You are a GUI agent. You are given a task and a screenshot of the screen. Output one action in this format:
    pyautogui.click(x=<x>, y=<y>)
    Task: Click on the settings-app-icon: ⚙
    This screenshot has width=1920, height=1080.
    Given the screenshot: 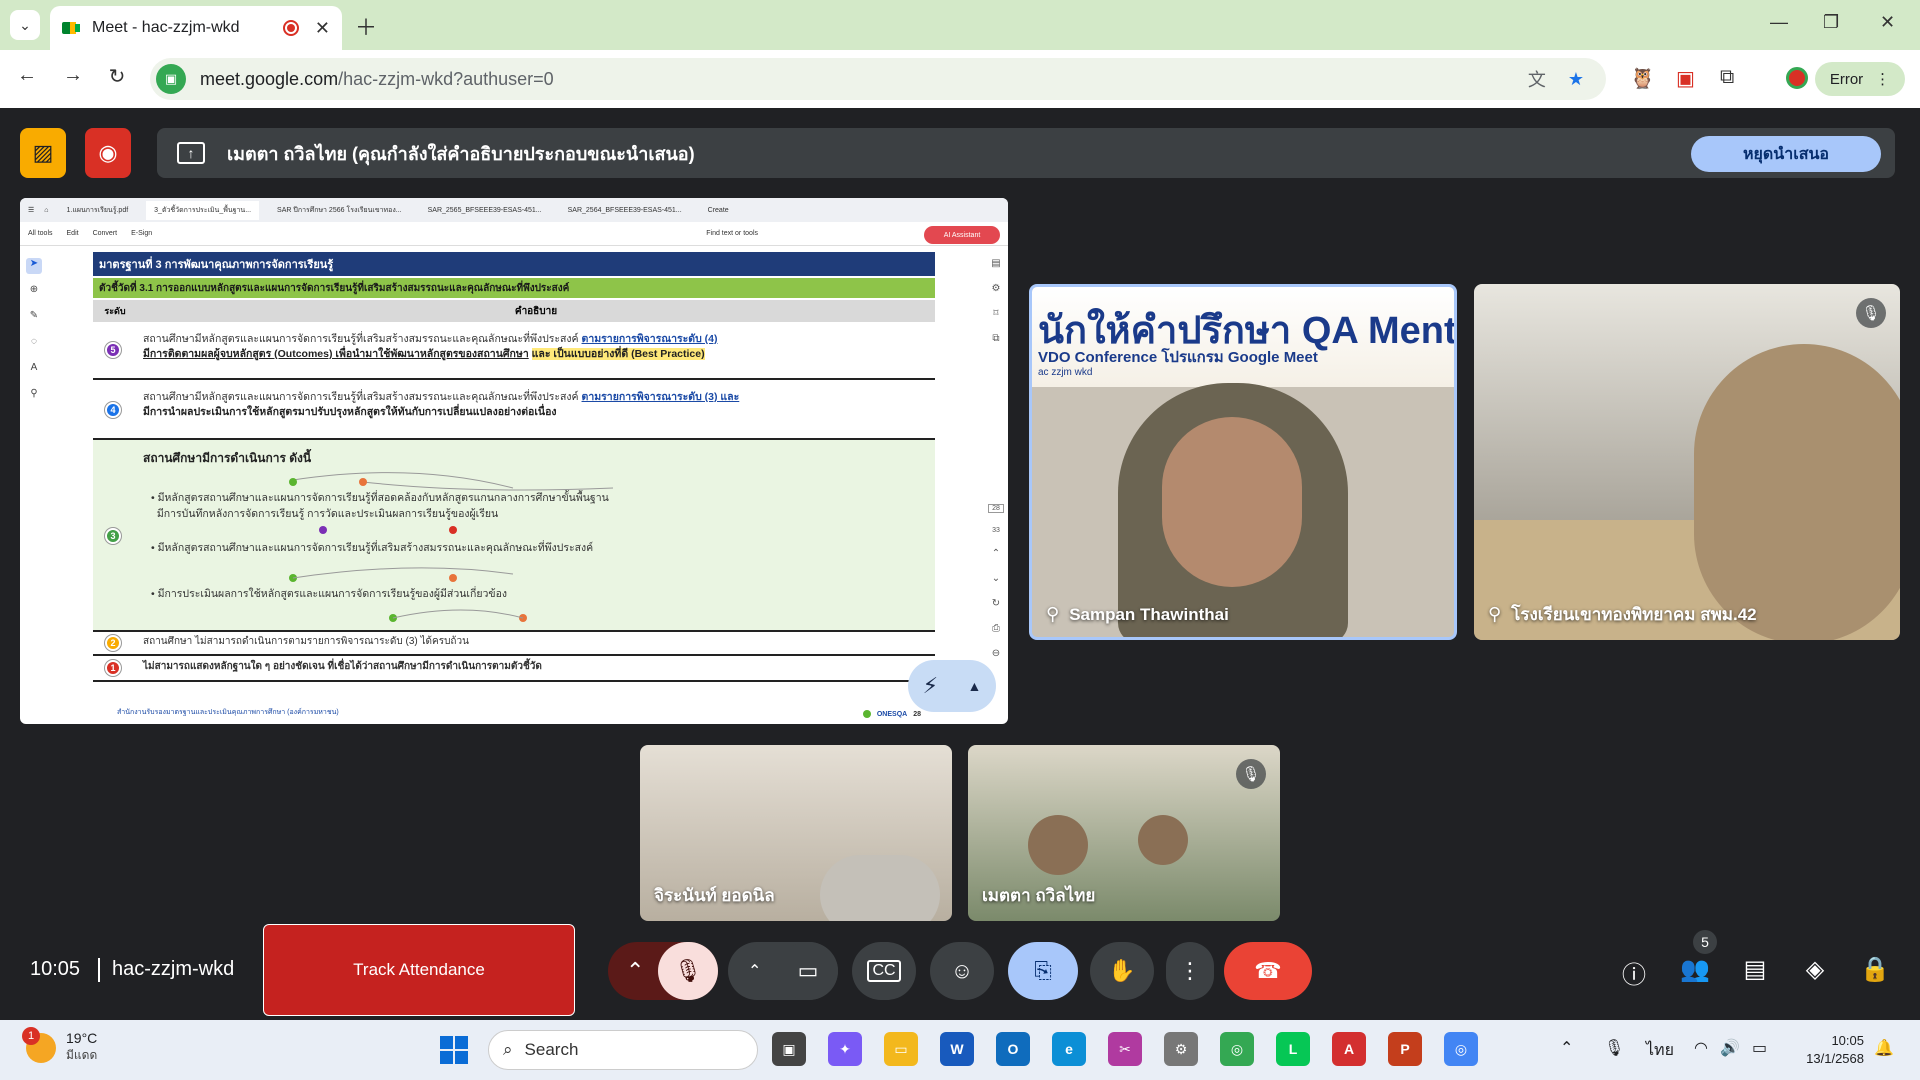 What is the action you would take?
    pyautogui.click(x=1181, y=1049)
    